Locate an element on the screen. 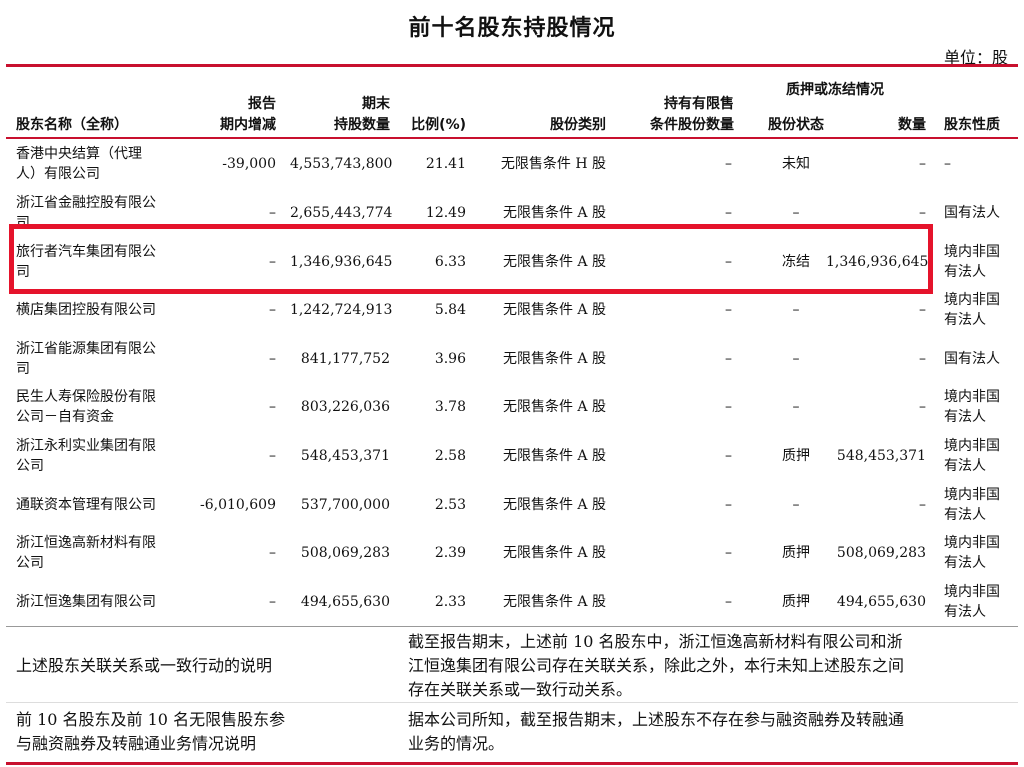 Image resolution: width=1024 pixels, height=767 pixels. cell-text: 3.78 is located at coordinates (450, 407).